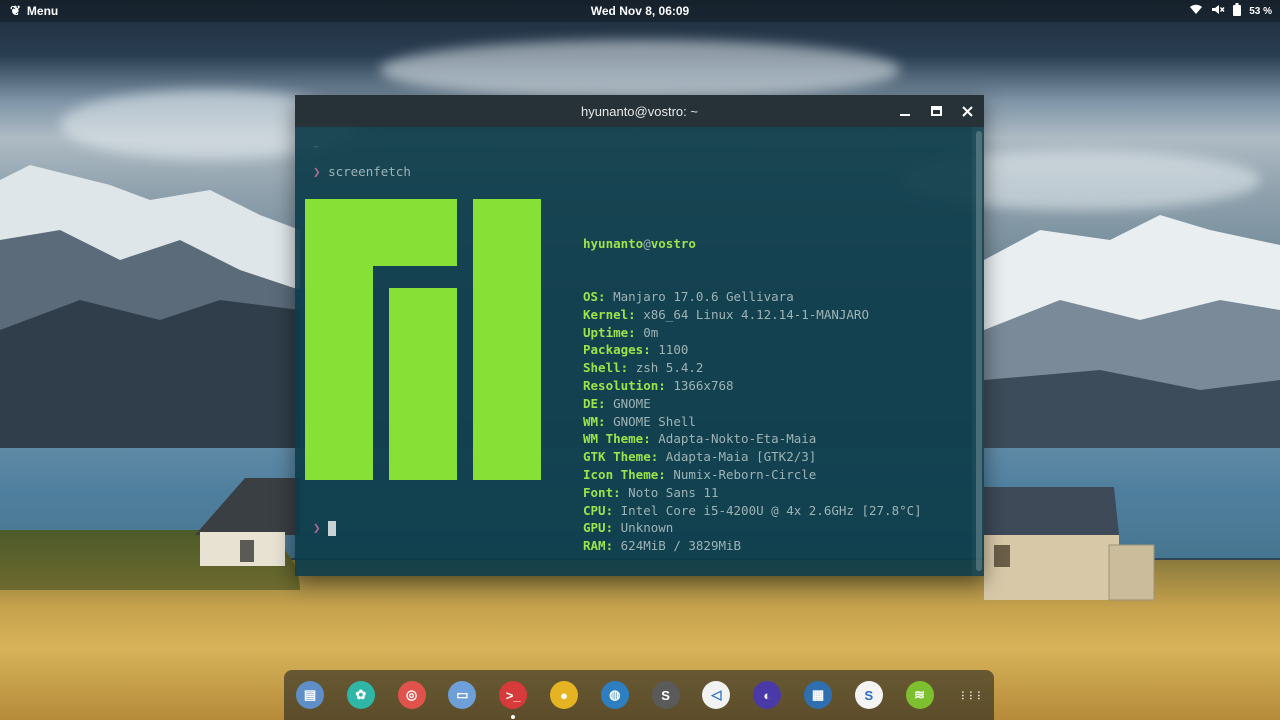  What do you see at coordinates (752, 333) in the screenshot?
I see `info-line: Uptime: 0m` at bounding box center [752, 333].